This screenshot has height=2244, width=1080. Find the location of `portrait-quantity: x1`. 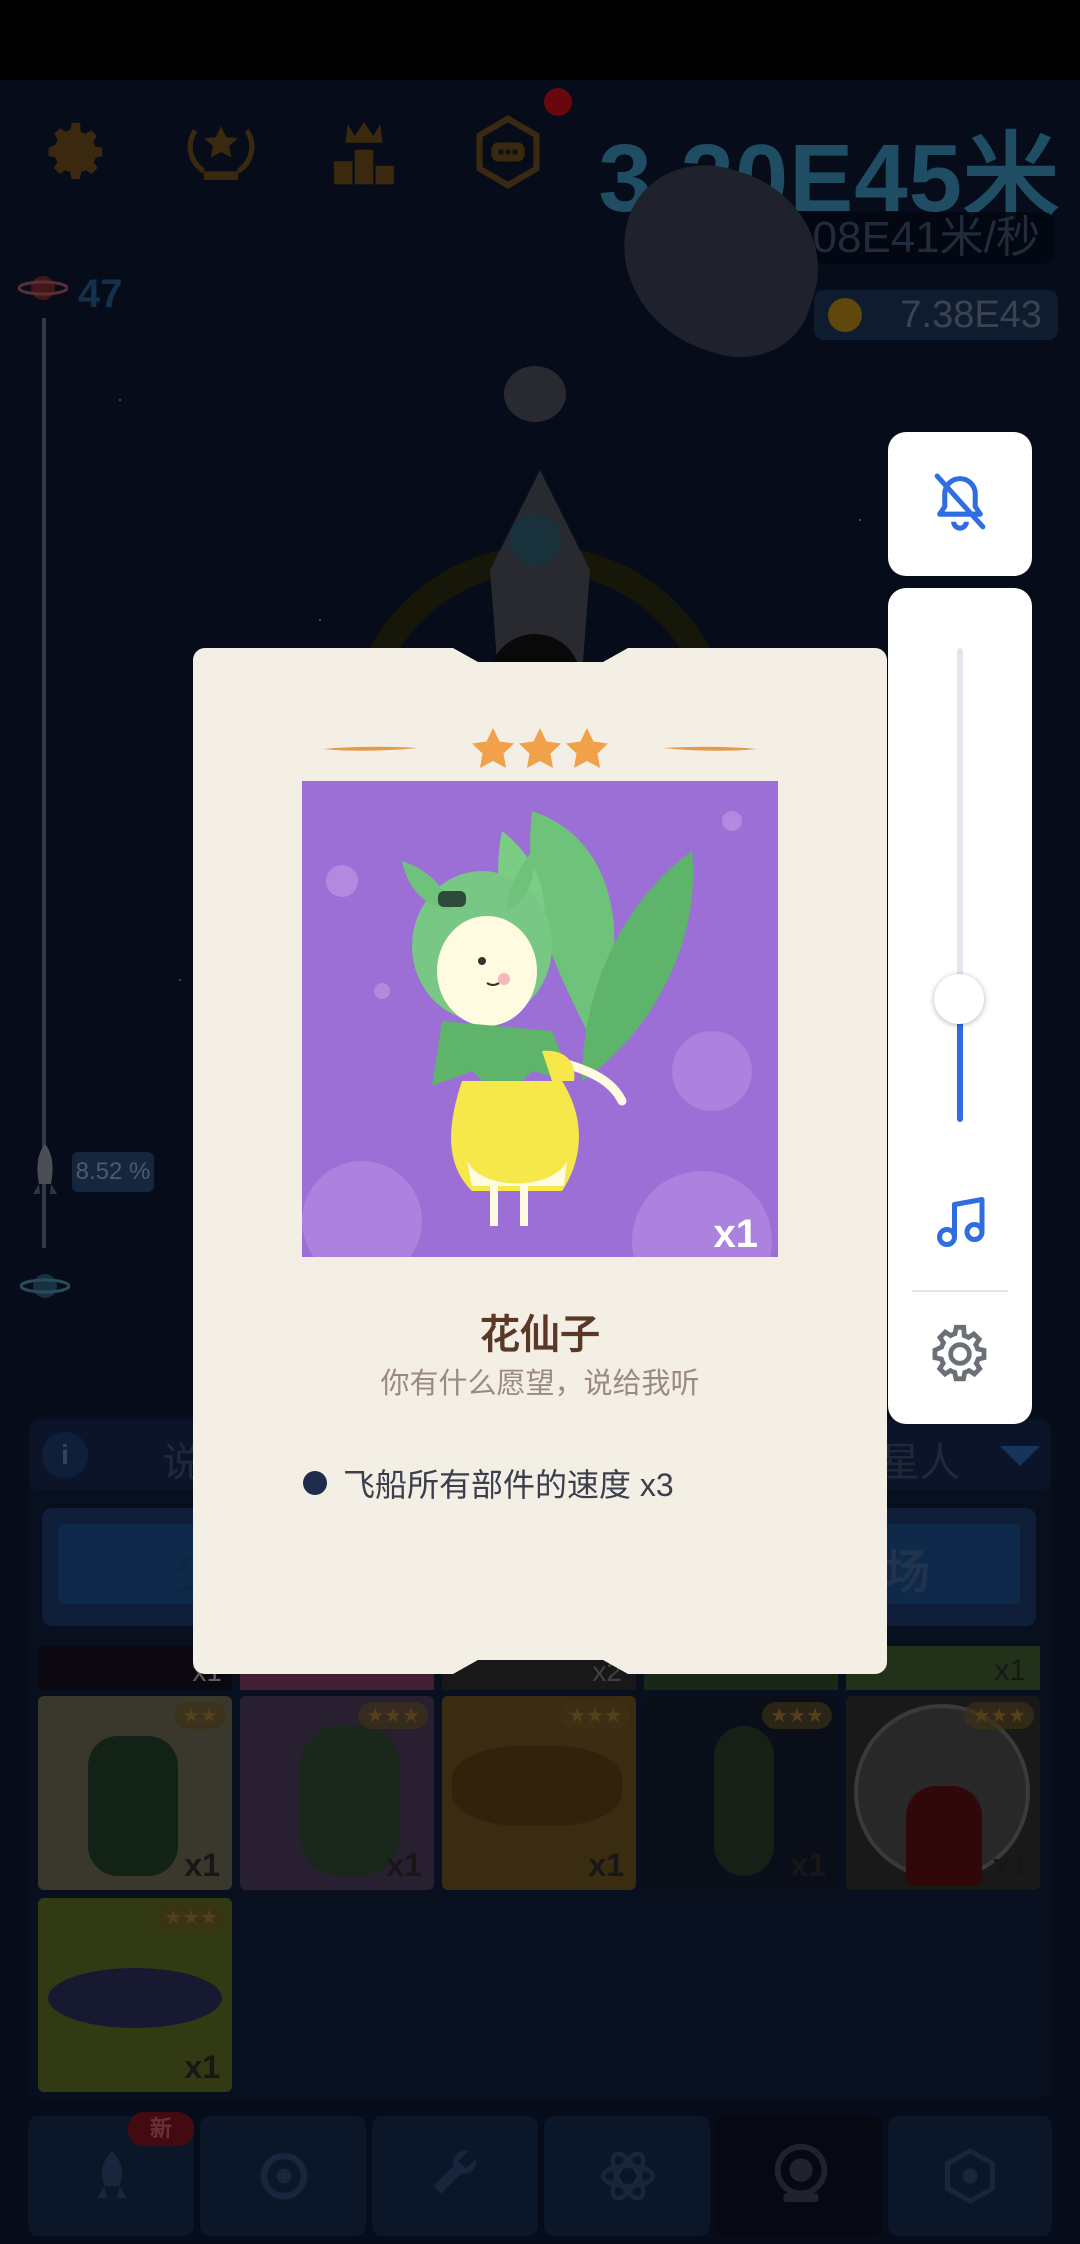

portrait-quantity: x1 is located at coordinates (736, 1234).